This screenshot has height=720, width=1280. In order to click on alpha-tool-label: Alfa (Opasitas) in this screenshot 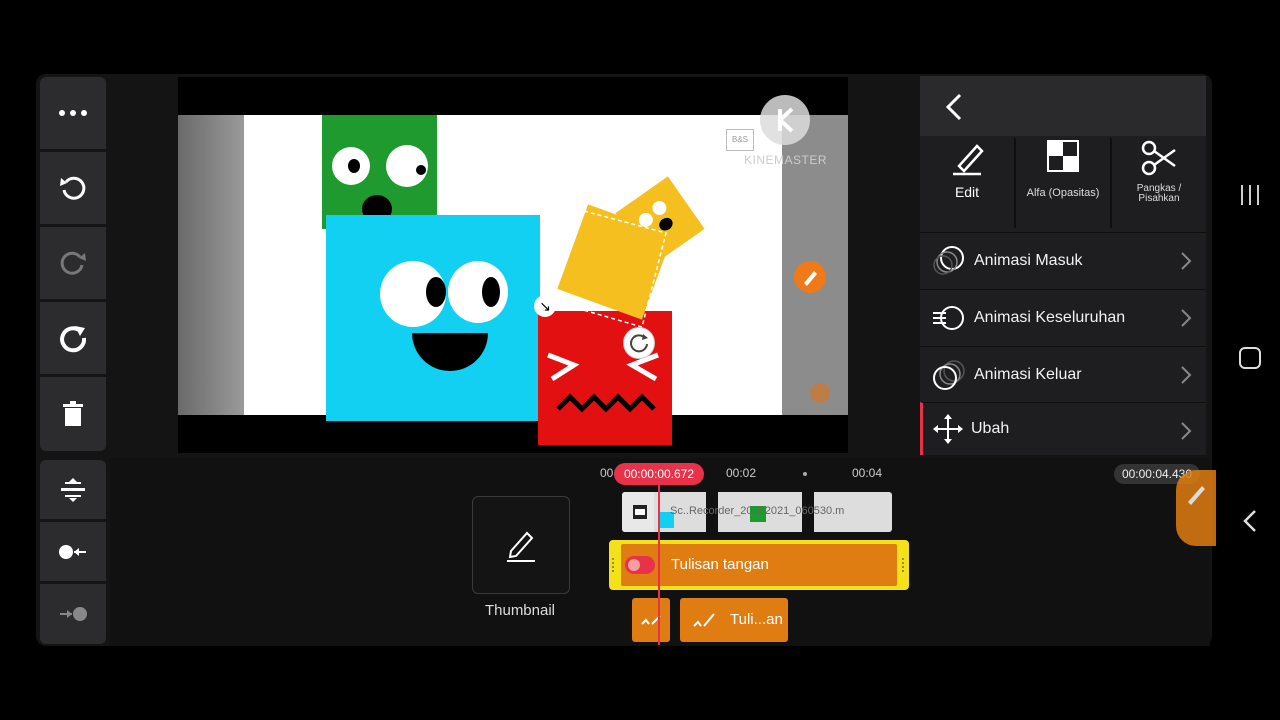, I will do `click(1063, 193)`.